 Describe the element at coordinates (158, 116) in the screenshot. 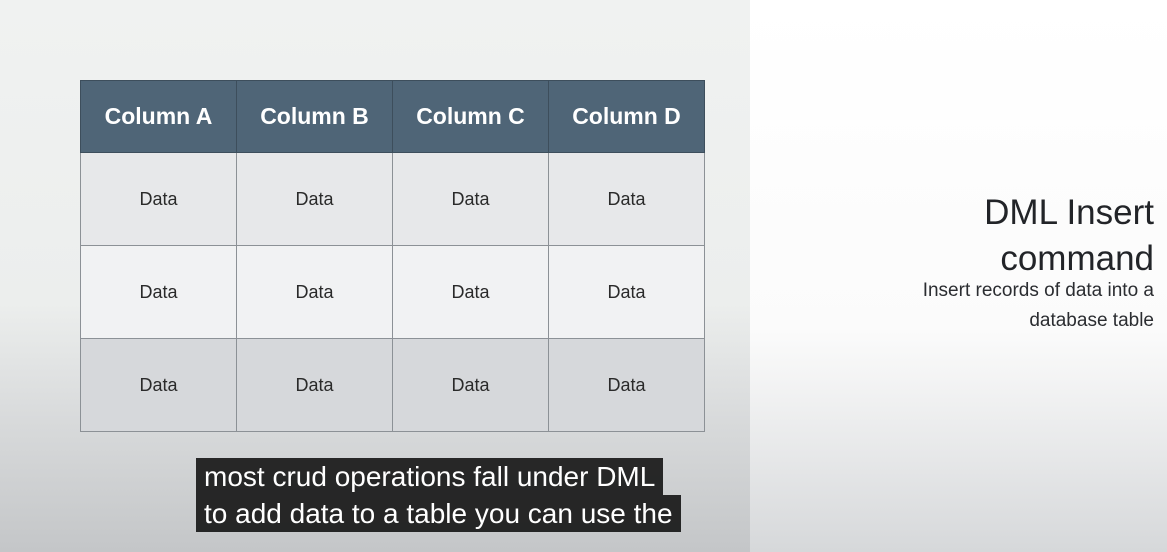

I see `column-header-a: Column A` at that location.